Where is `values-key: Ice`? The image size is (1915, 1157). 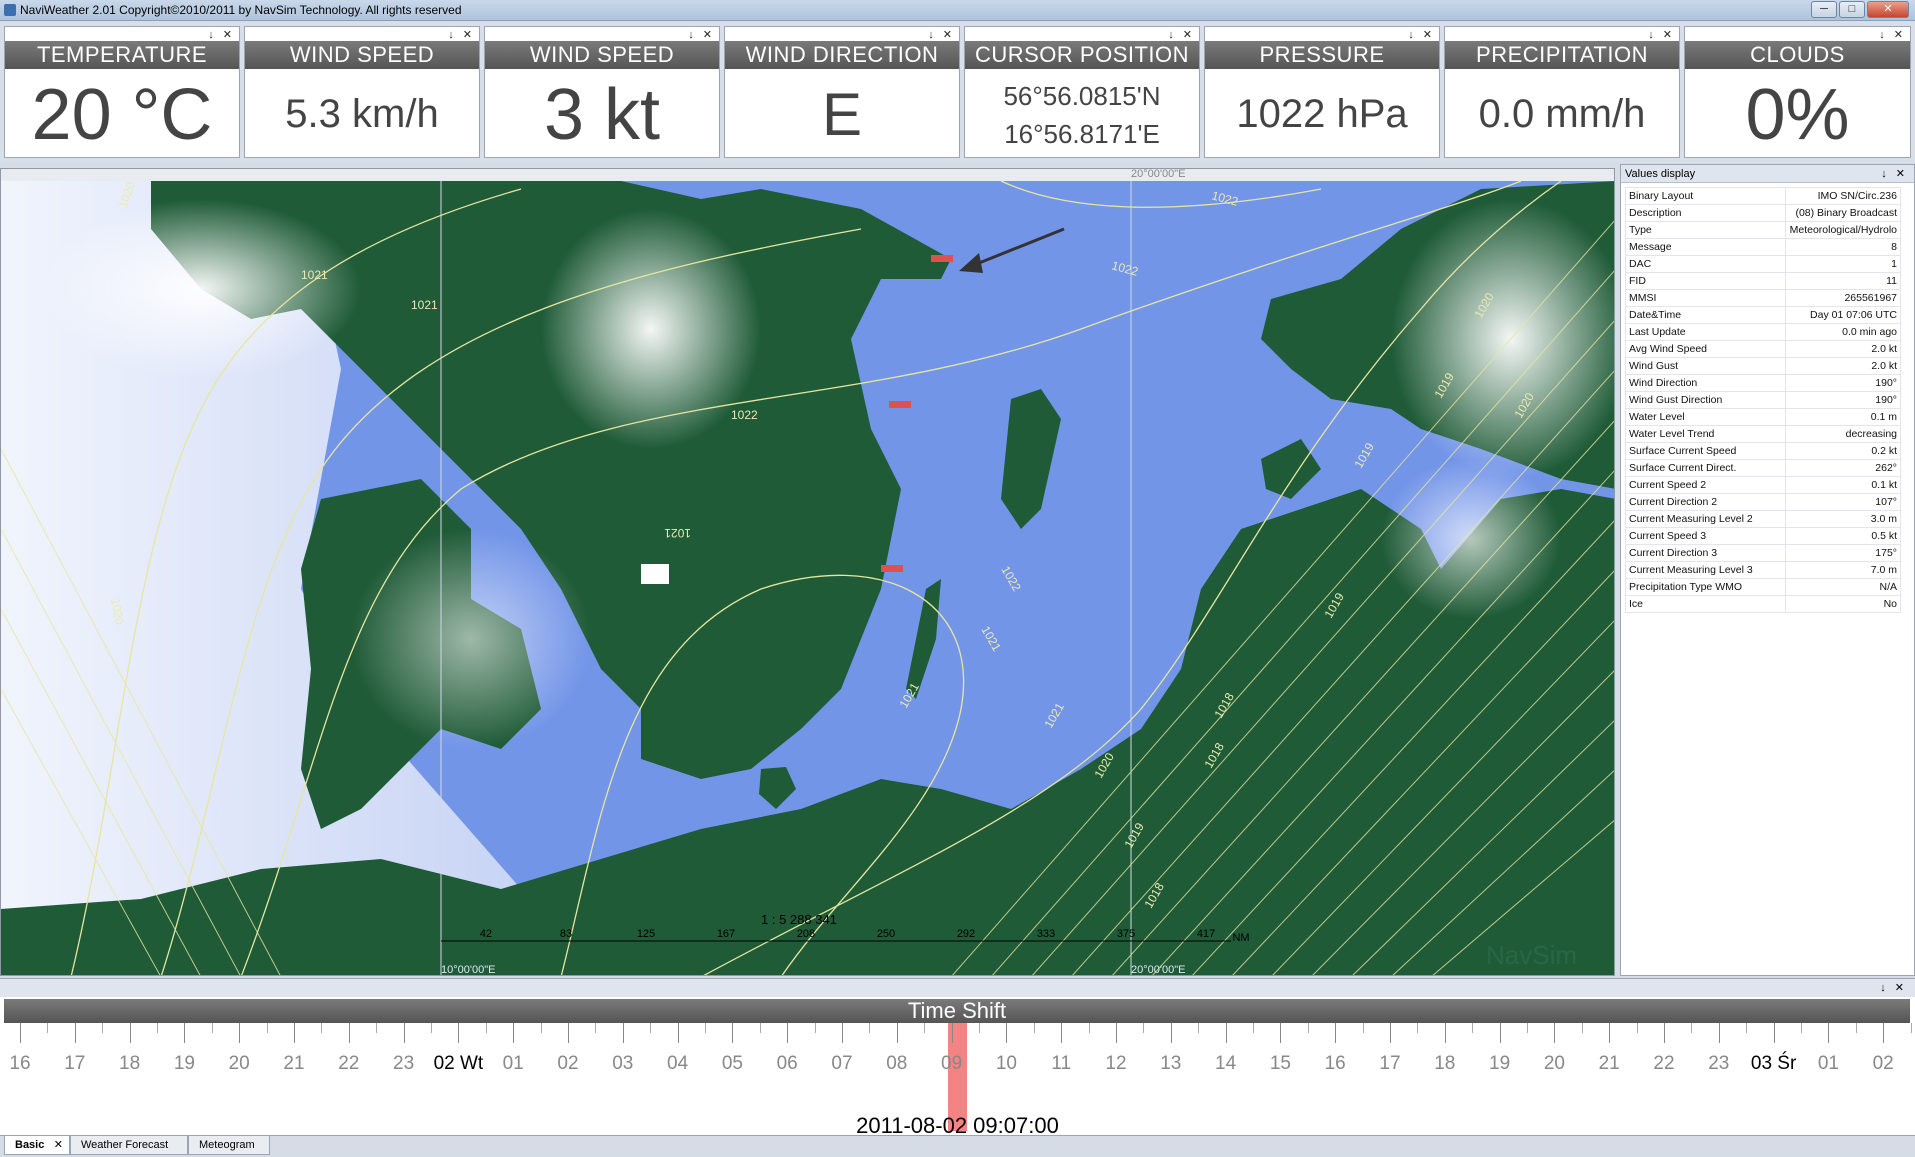 values-key: Ice is located at coordinates (1705, 604).